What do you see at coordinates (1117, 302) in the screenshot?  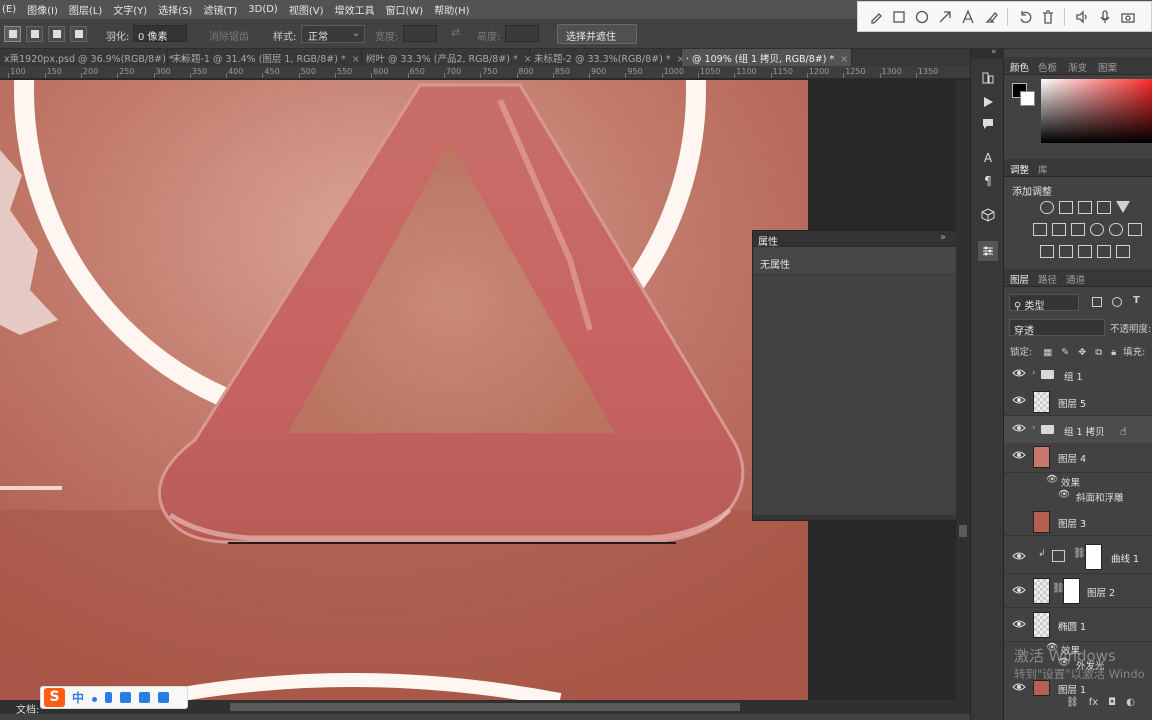 I see `adjustment-filter-icon` at bounding box center [1117, 302].